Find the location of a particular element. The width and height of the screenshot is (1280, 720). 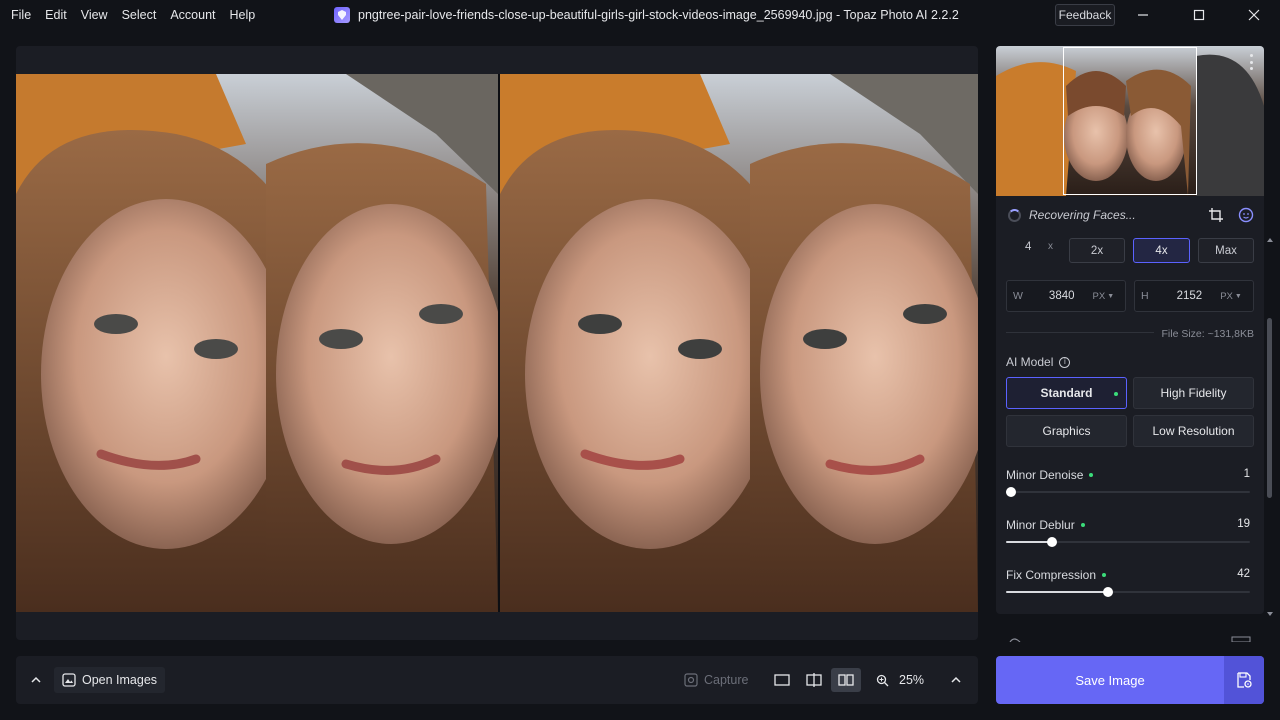

width-value: 3840 is located at coordinates (1062, 296).